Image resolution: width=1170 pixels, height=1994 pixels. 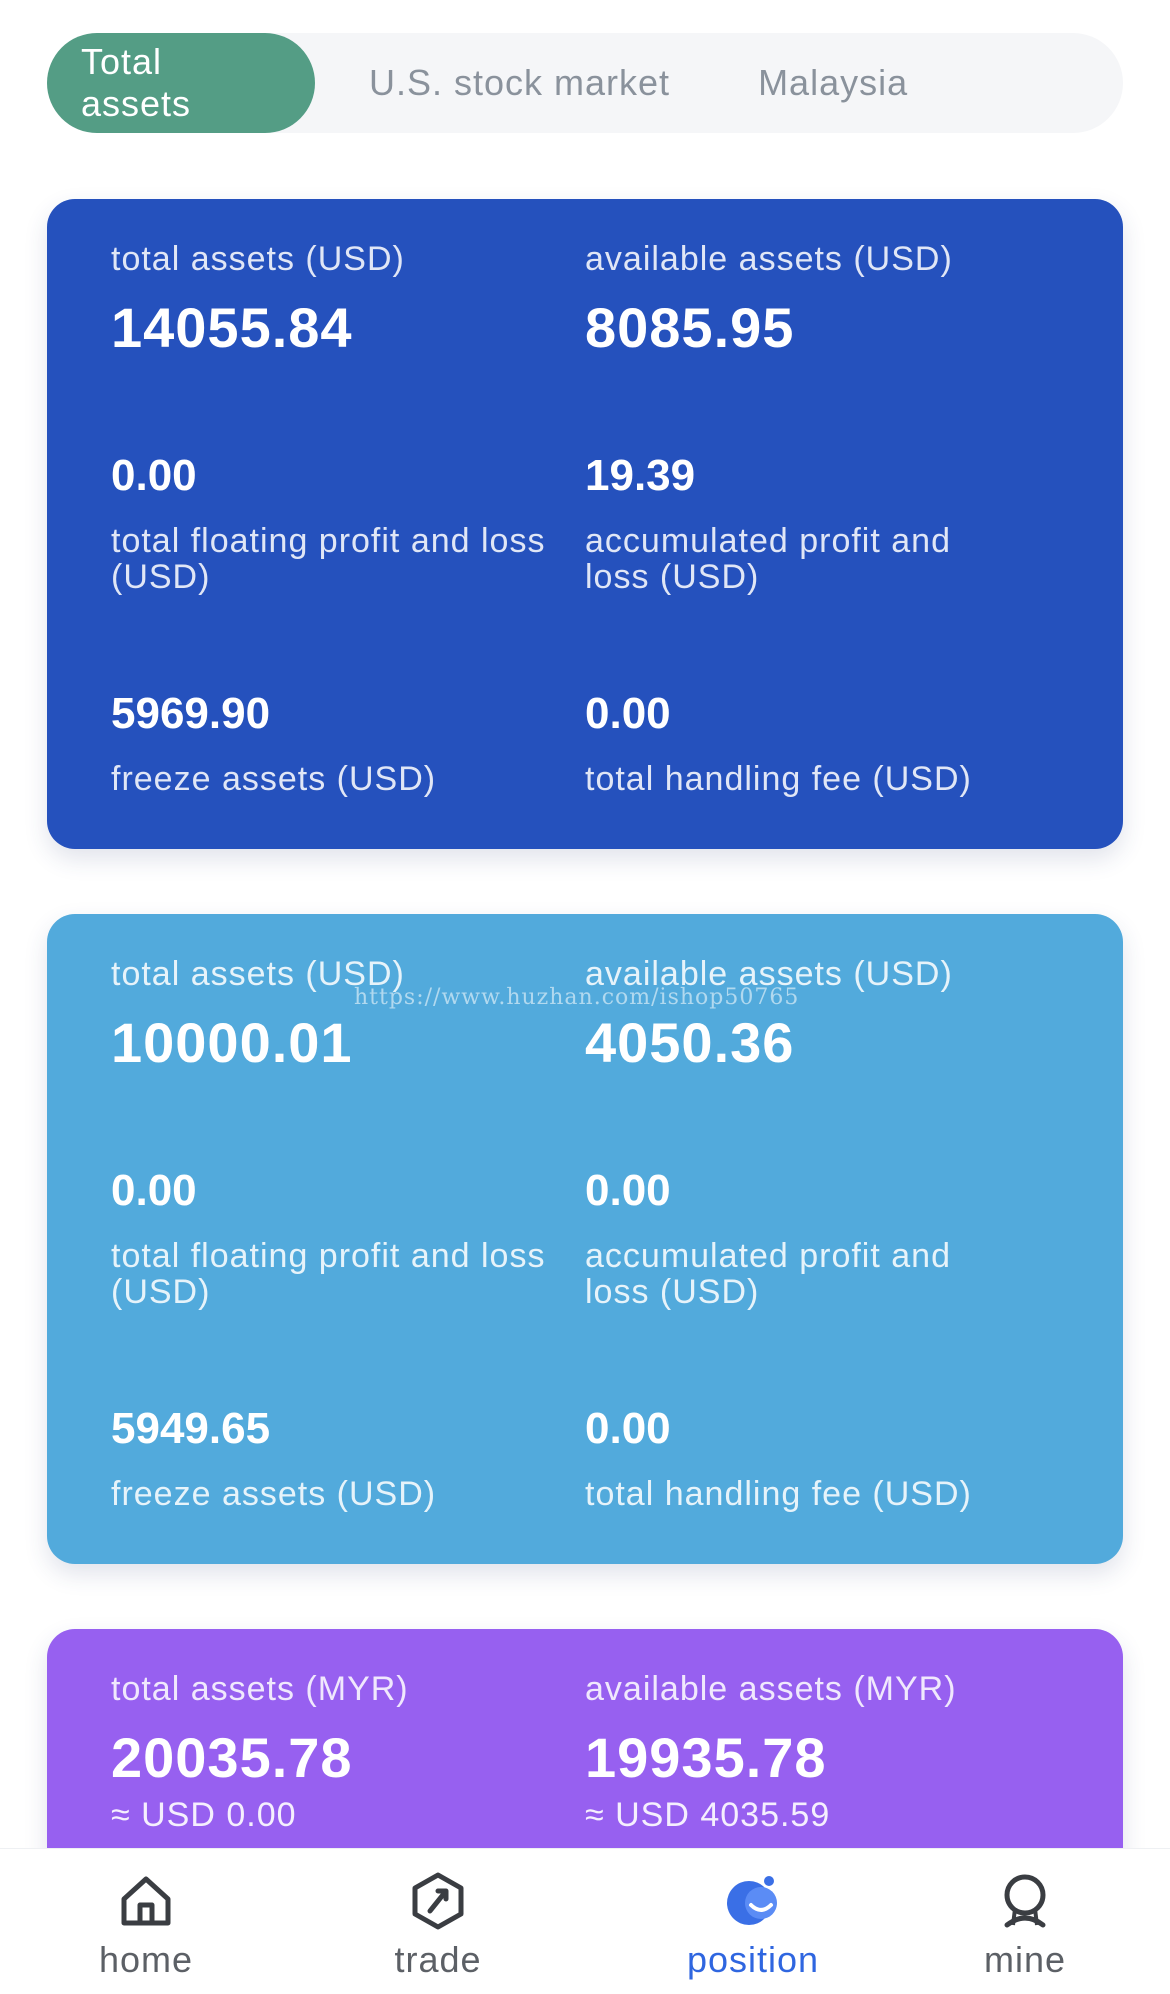 I want to click on tab-malaysia: Malaysia, so click(x=833, y=83).